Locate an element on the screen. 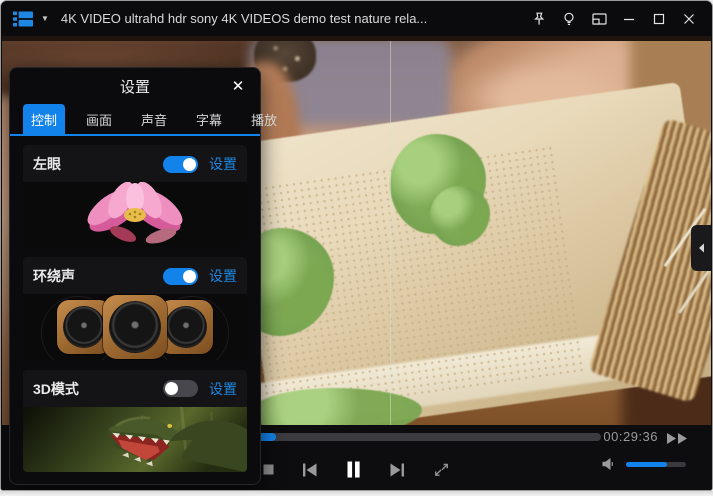  maximize-icon is located at coordinates (659, 18).